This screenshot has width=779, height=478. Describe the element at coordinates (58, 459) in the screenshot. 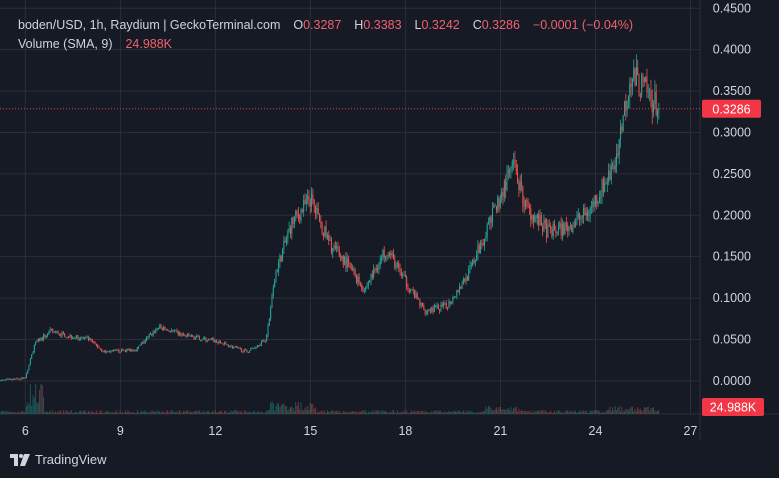

I see `tradingview-branding: TradingView` at that location.